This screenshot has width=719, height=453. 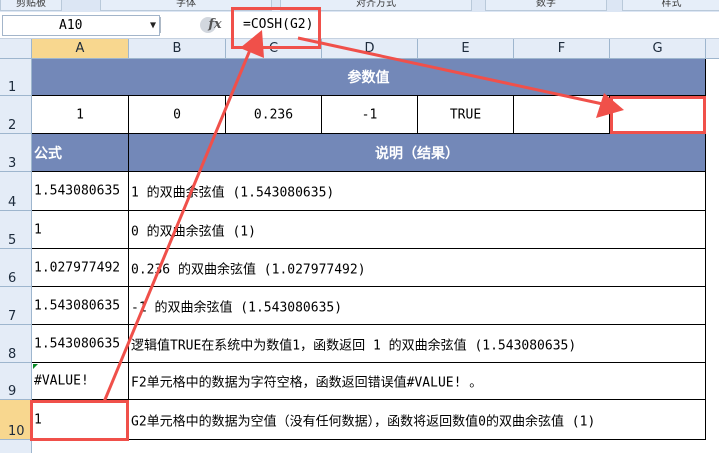 I want to click on arrow-head-formula, so click(x=252, y=44).